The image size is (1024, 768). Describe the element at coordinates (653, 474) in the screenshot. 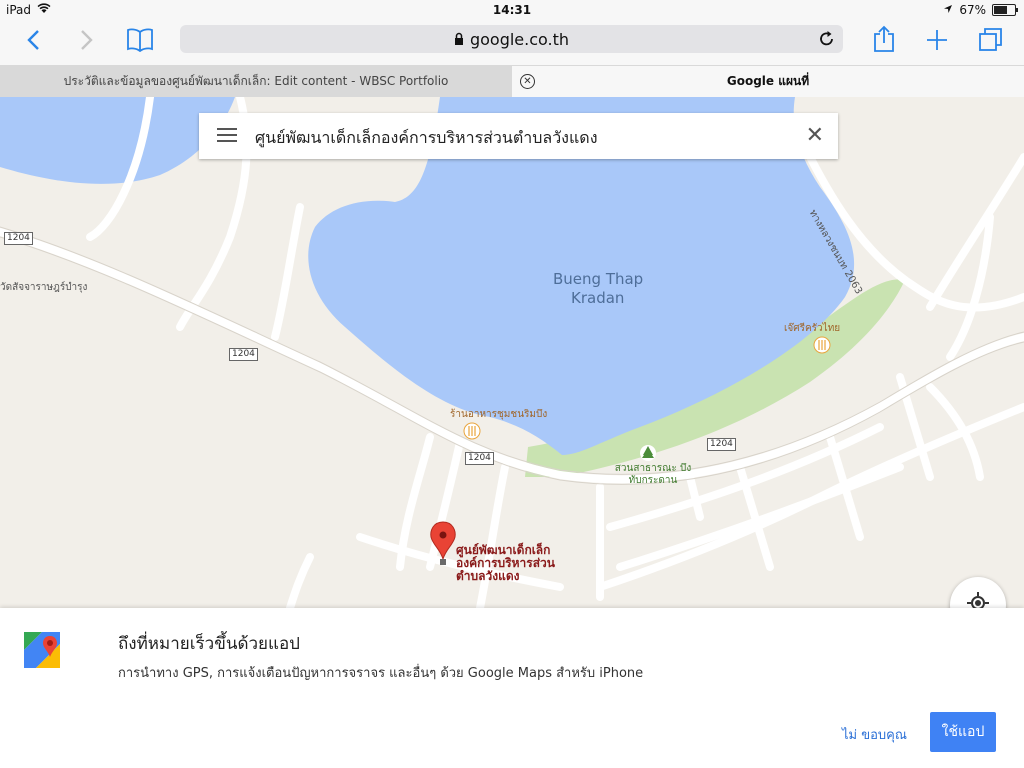

I see `park-label: สวนสาธารณะ บึงทับกระดาน` at that location.